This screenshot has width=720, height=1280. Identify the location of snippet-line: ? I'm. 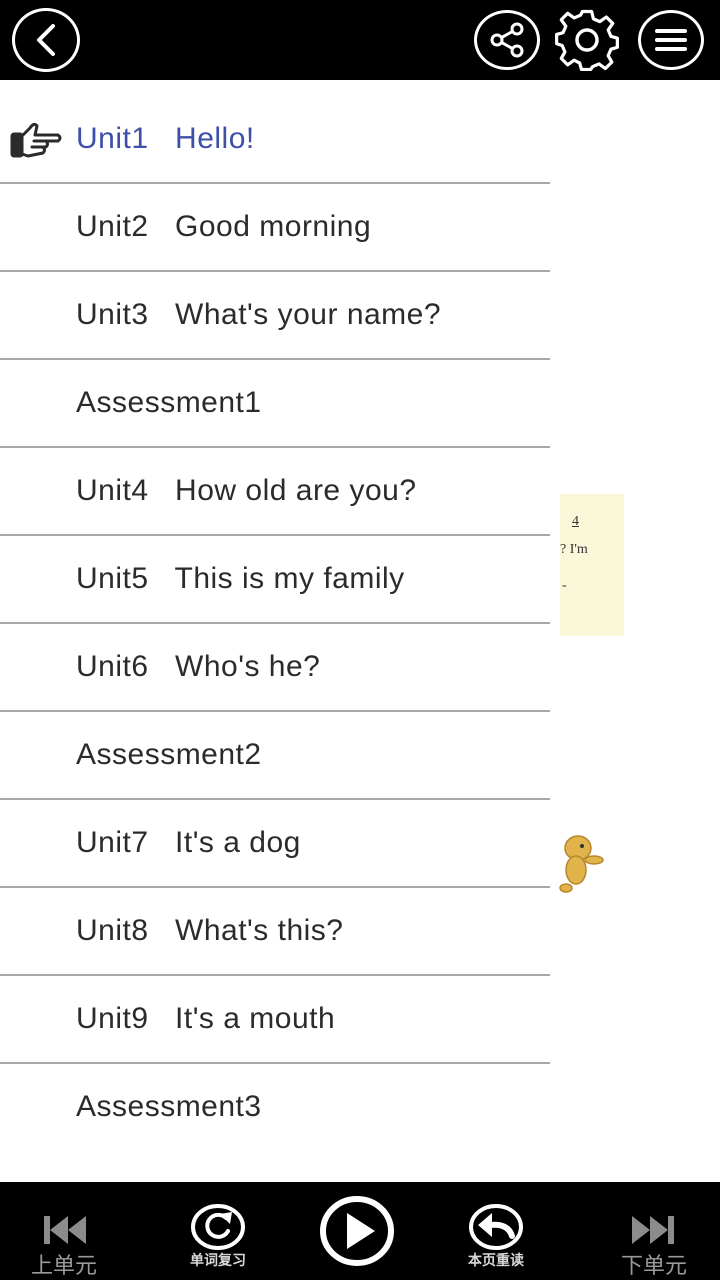
(574, 549).